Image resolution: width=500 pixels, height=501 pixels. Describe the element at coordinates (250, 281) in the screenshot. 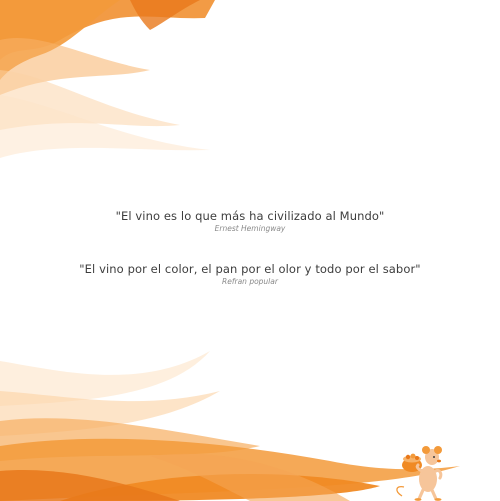

I see `quote-author: Refran popular` at that location.